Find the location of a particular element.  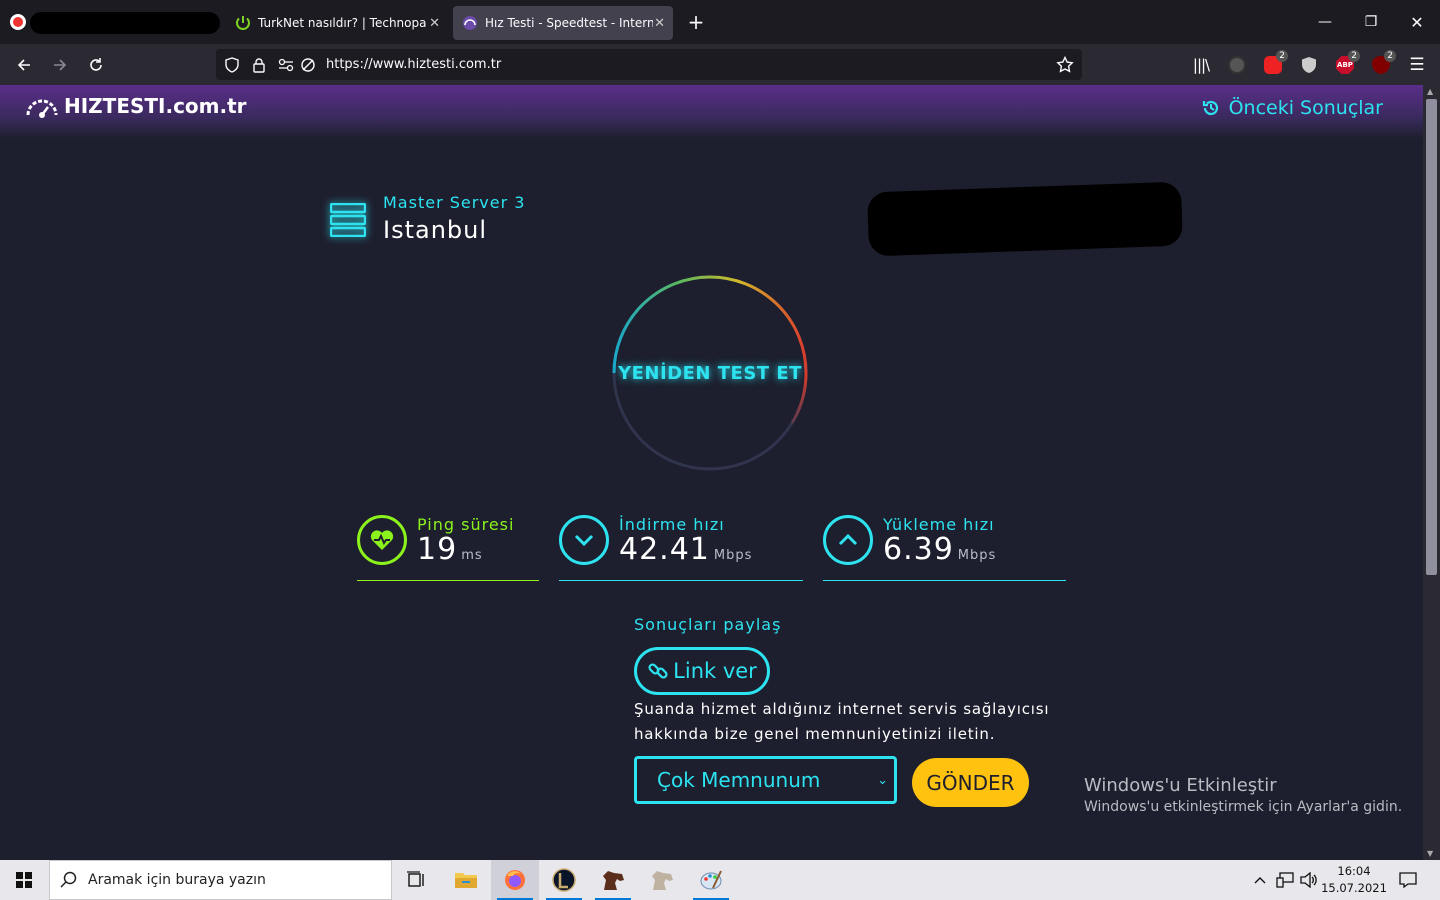

download-value: 42.41 is located at coordinates (664, 549).